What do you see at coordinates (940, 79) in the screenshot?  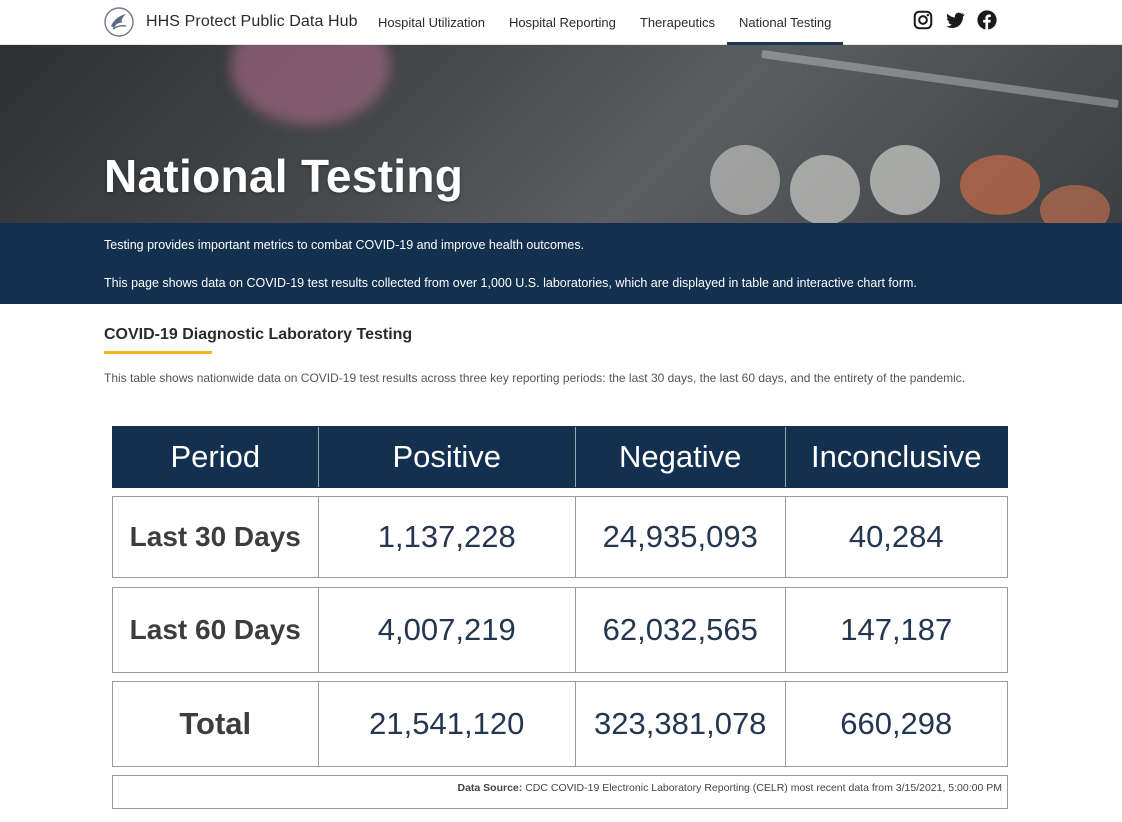 I see `hero-photo-tray-edge` at bounding box center [940, 79].